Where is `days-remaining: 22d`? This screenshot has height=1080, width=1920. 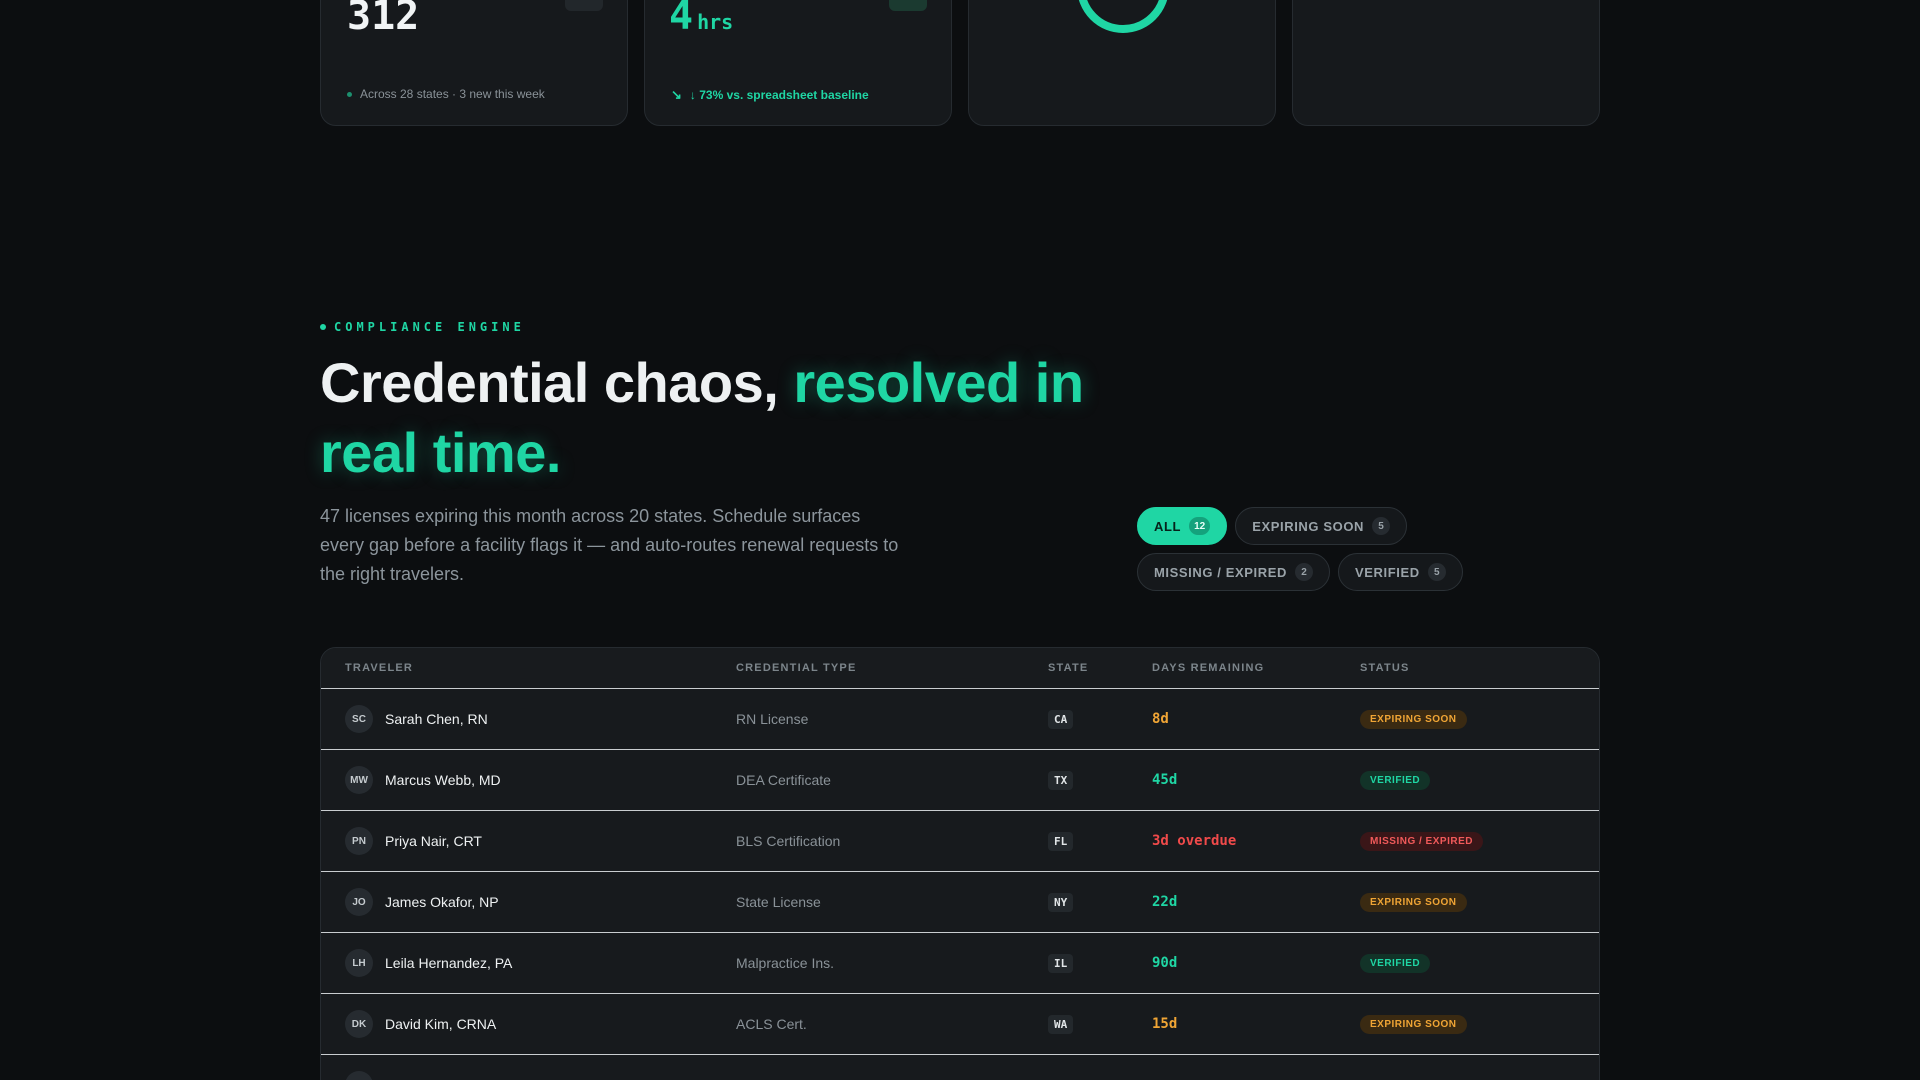 days-remaining: 22d is located at coordinates (1165, 902).